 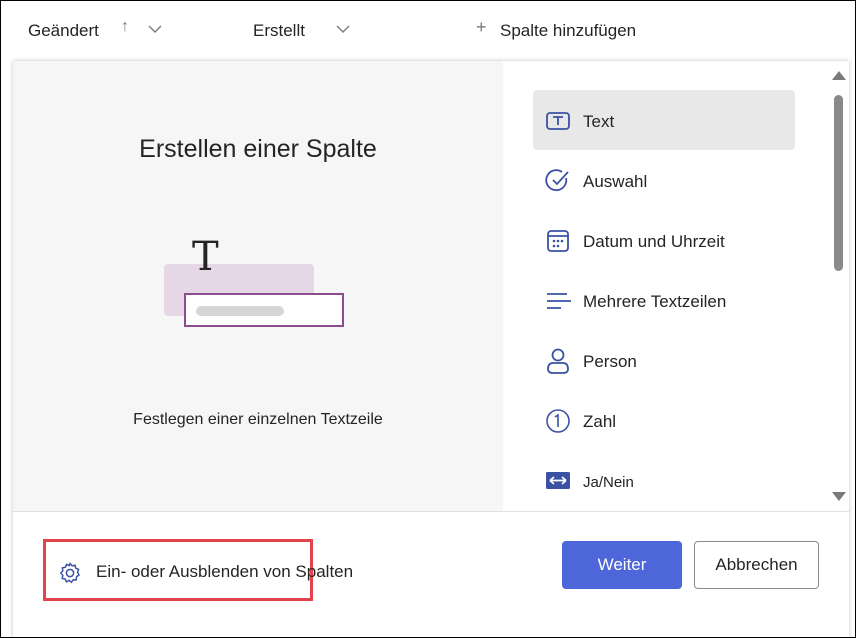 I want to click on type-item-yes-no: Ja/Nein, so click(x=664, y=480).